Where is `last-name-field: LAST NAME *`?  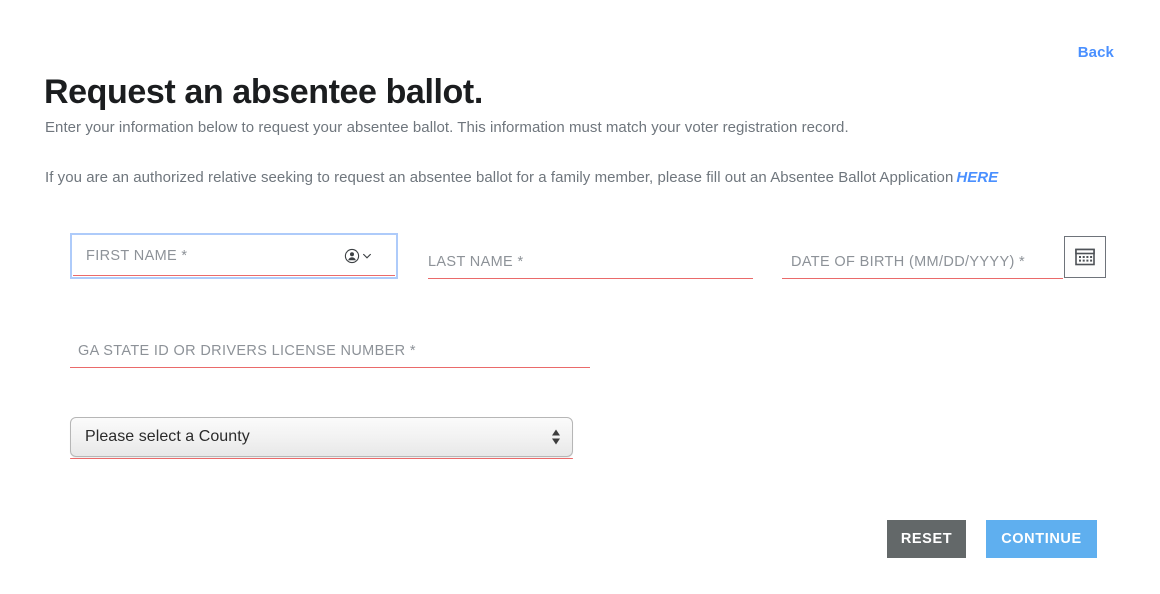
last-name-field: LAST NAME * is located at coordinates (590, 256).